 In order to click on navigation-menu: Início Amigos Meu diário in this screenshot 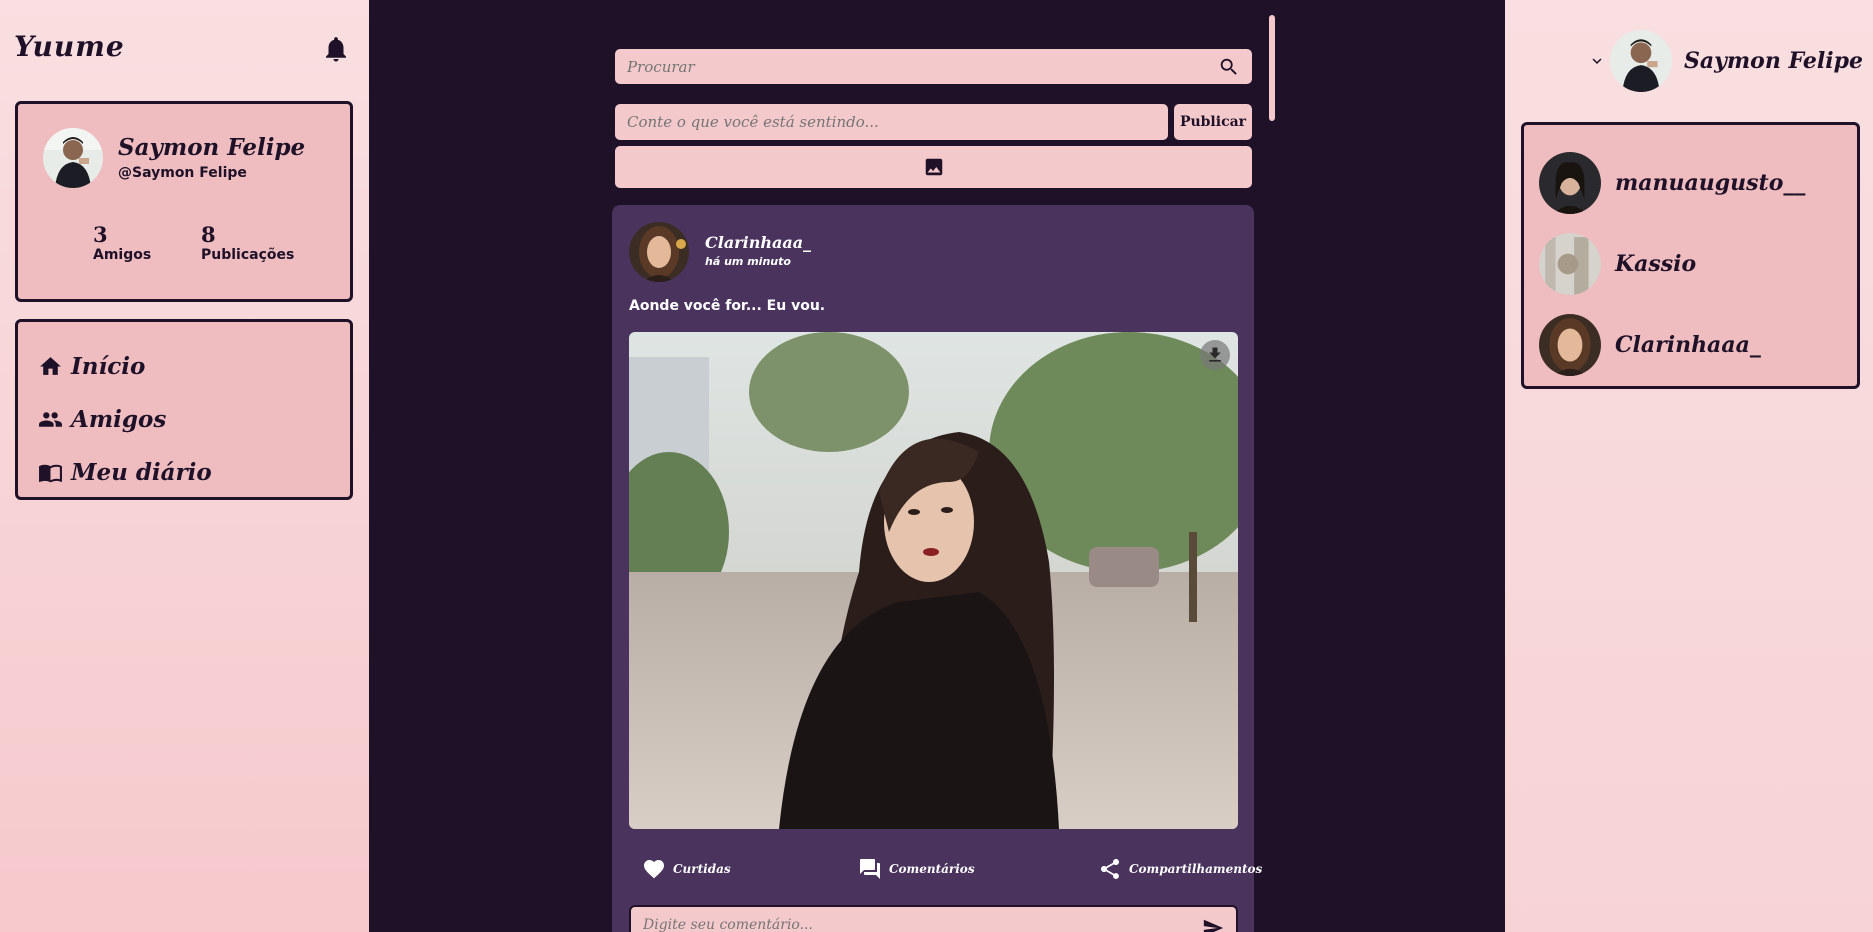, I will do `click(184, 409)`.